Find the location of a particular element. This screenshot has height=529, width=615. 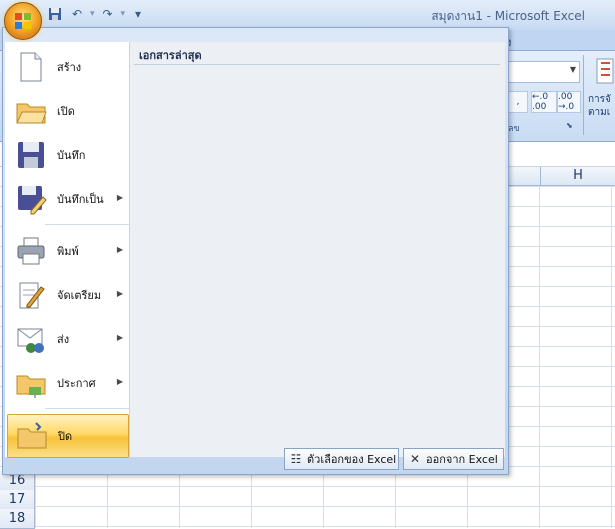

menu-item-send: ส่ง ▶ is located at coordinates (67, 339).